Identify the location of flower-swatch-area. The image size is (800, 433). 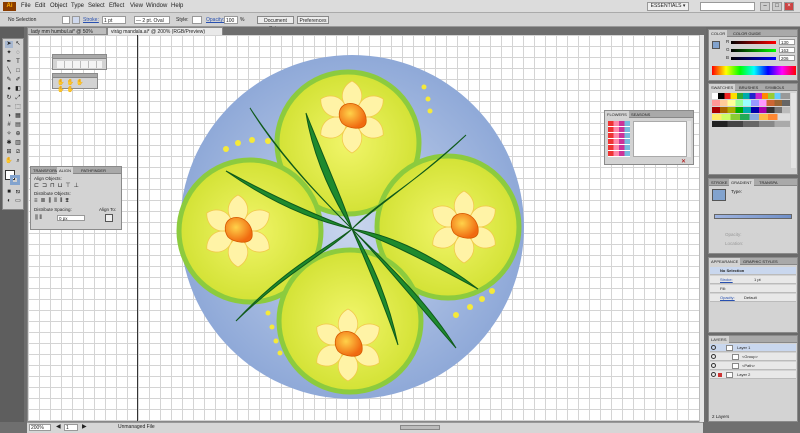
(661, 139).